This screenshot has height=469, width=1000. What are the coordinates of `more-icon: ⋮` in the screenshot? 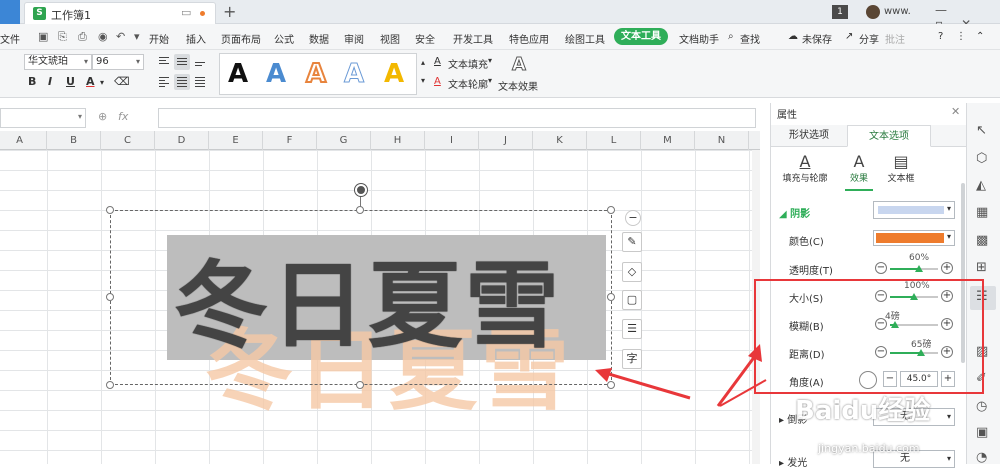 It's located at (961, 36).